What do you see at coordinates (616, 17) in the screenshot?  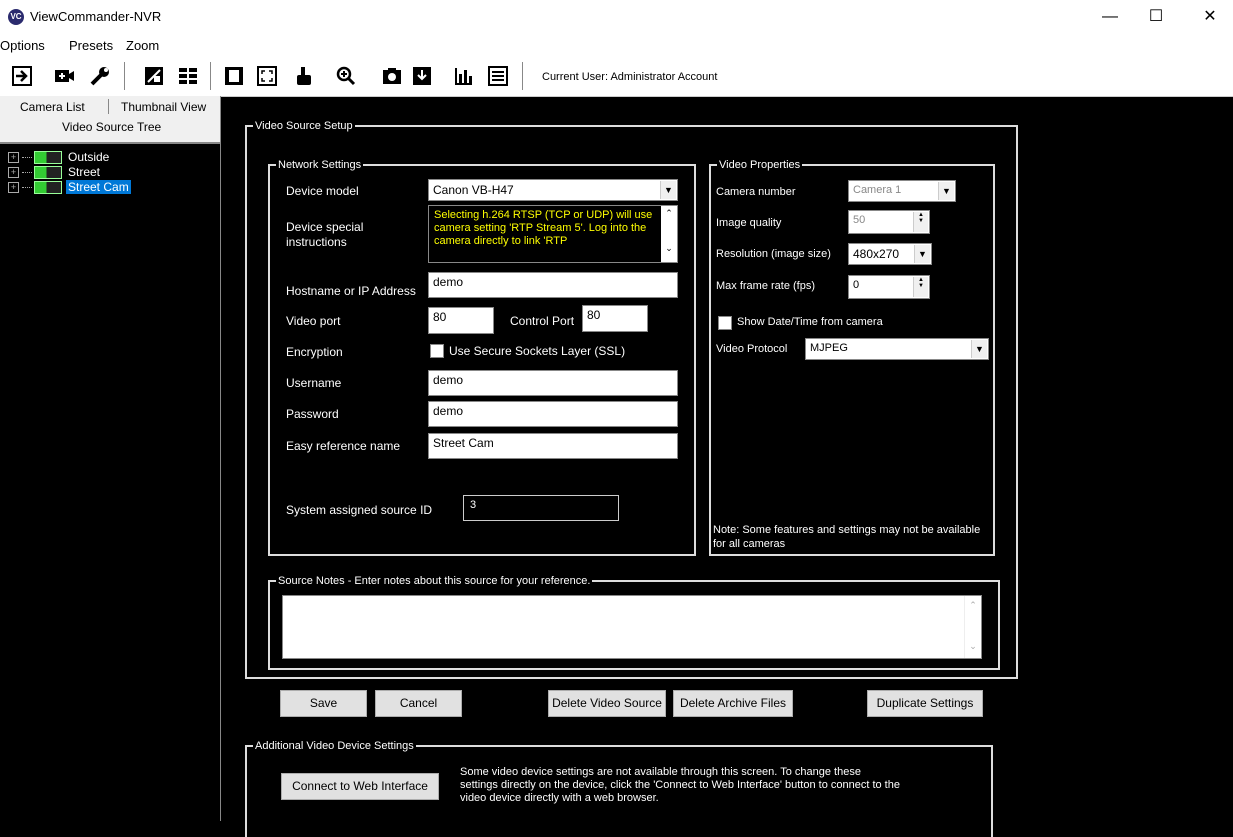 I see `title-bar: VC ViewCommander-NVR — ☐ ✕` at bounding box center [616, 17].